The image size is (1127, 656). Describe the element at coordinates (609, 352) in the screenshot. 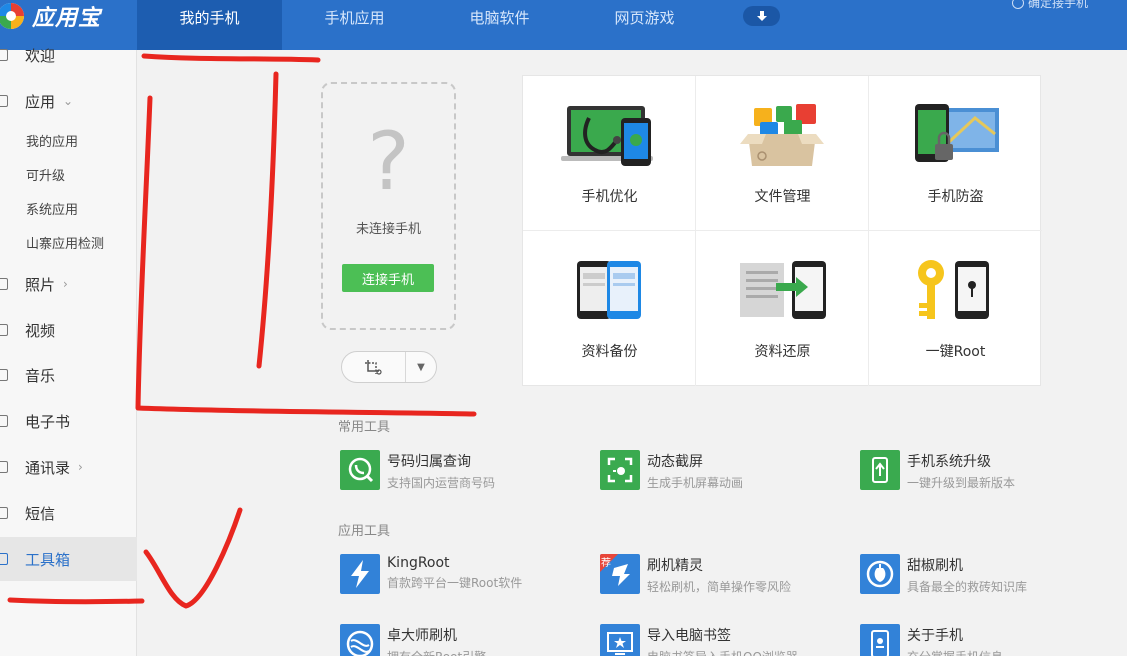

I see `feature-label: 资料备份` at that location.